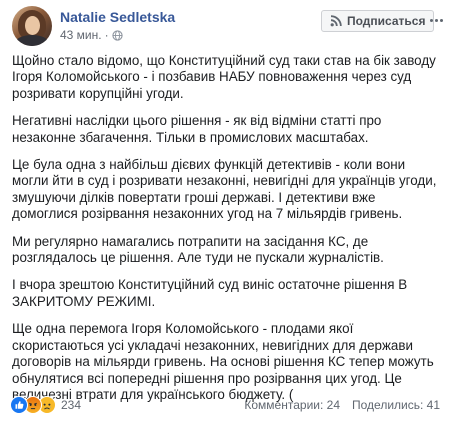 The width and height of the screenshot is (449, 422). I want to click on like-icon, so click(19, 405).